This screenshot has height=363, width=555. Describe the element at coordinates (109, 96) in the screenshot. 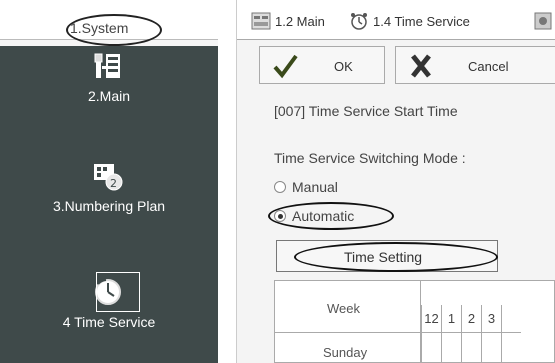

I see `nav-item-label: 2.Main` at that location.